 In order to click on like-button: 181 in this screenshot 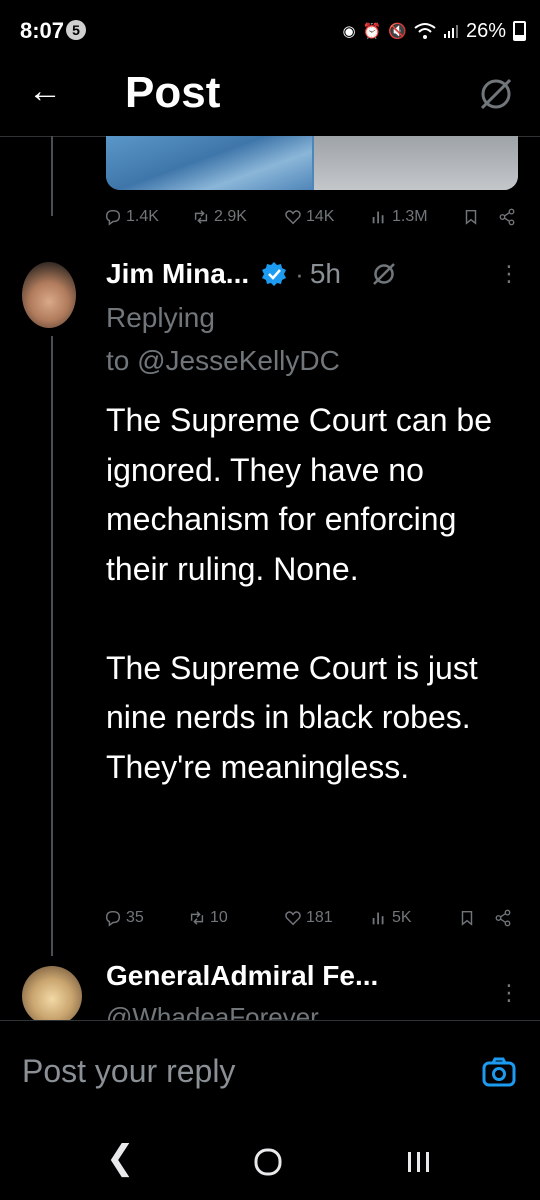, I will do `click(327, 918)`.